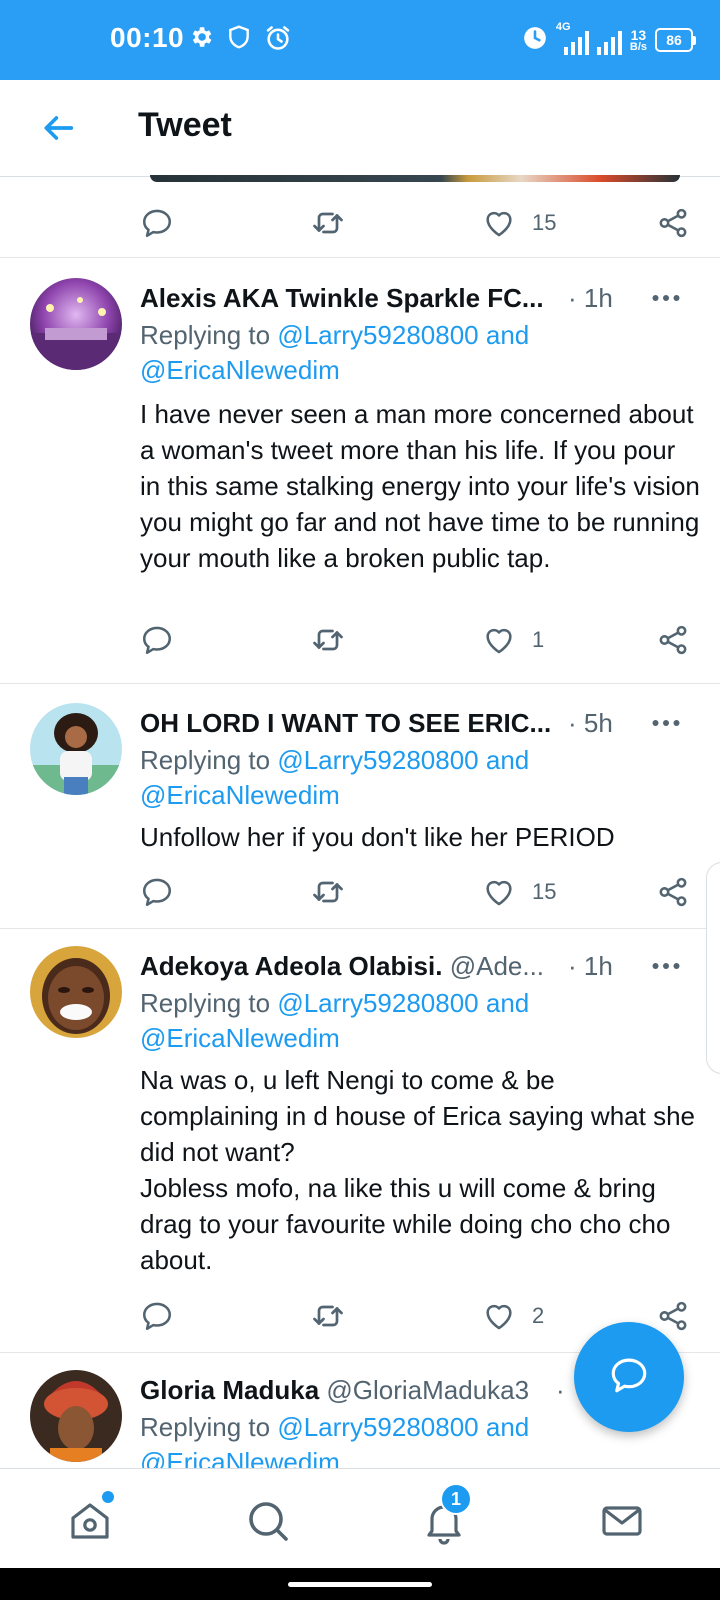  I want to click on author-name: Adekoya Adeola Olabisi., so click(291, 966).